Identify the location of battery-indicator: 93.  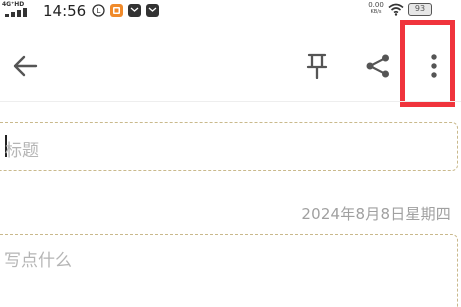
(420, 9).